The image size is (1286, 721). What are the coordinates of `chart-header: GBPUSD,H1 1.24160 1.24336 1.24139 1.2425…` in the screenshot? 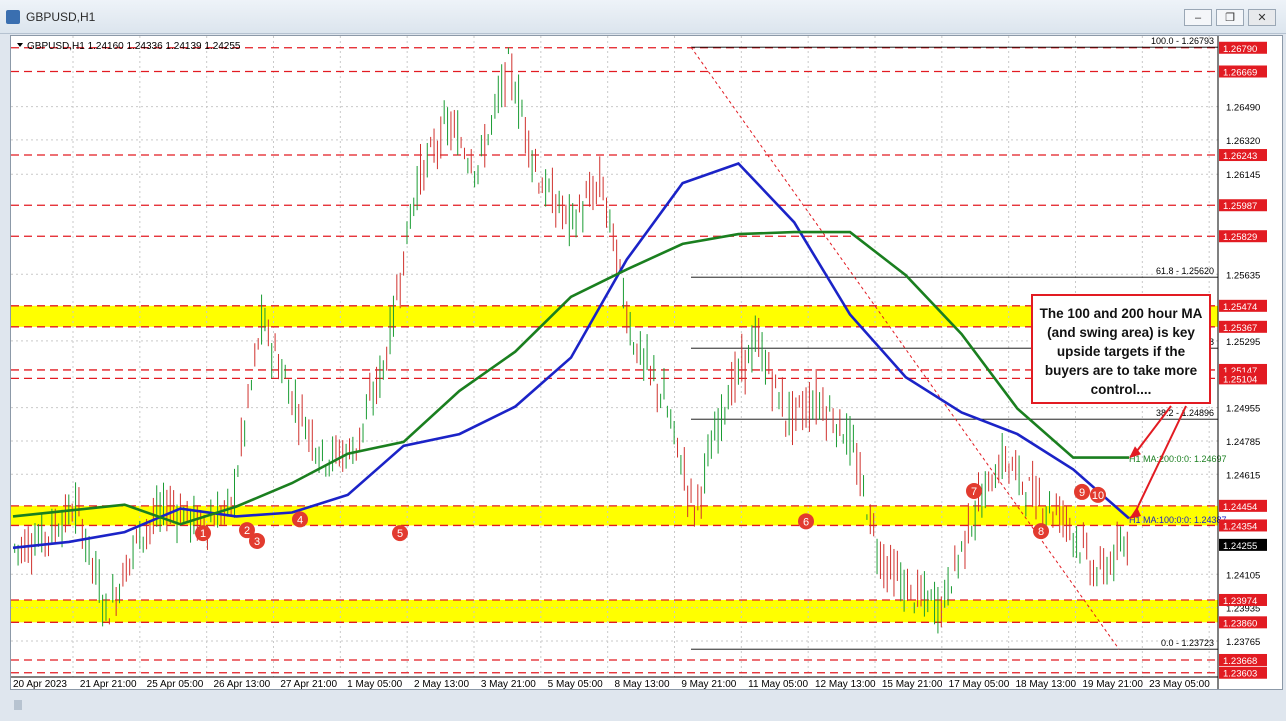 It's located at (134, 46).